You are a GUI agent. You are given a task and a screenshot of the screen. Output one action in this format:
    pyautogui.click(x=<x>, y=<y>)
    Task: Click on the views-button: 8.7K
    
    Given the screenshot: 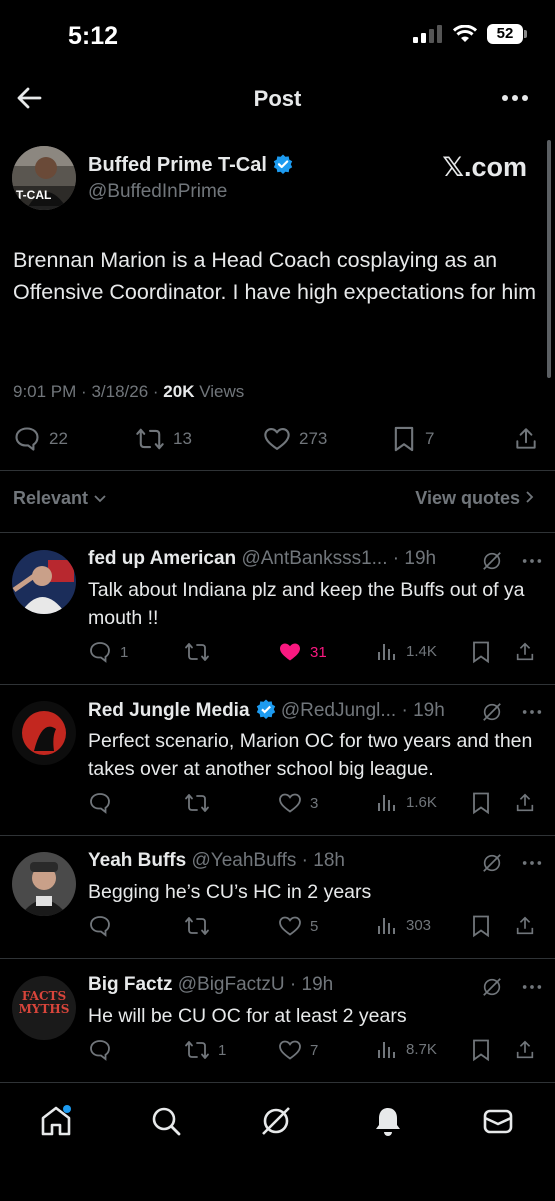 What is the action you would take?
    pyautogui.click(x=406, y=1049)
    